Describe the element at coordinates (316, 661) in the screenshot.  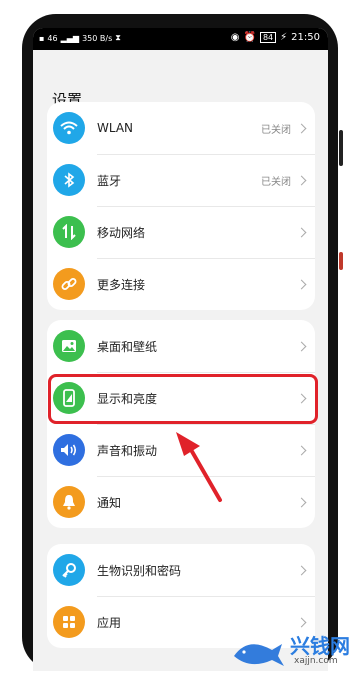
I see `watermark-url: xajjn.com` at that location.